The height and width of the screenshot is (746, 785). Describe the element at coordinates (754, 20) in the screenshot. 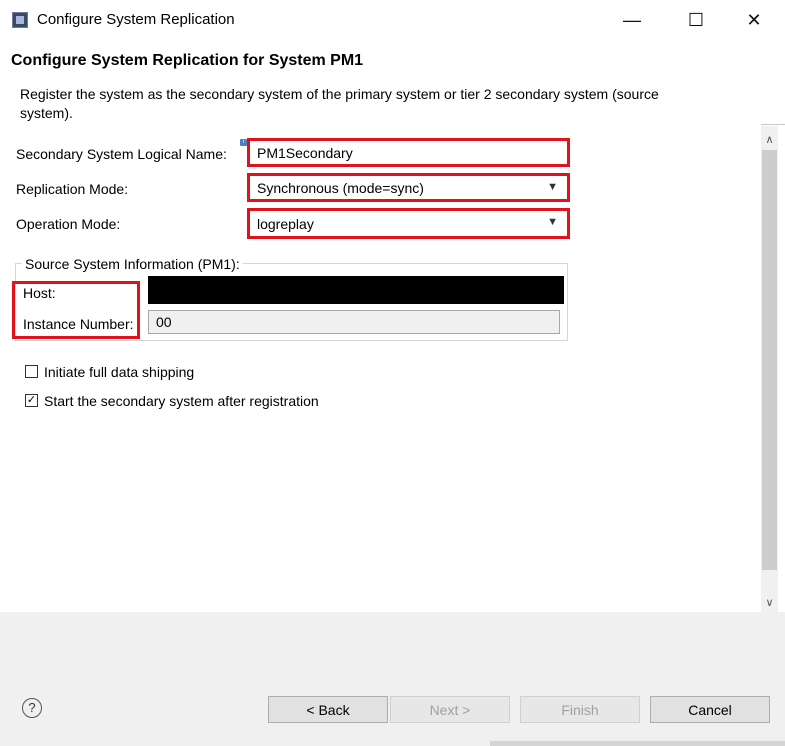

I see `close-button: ✕` at that location.